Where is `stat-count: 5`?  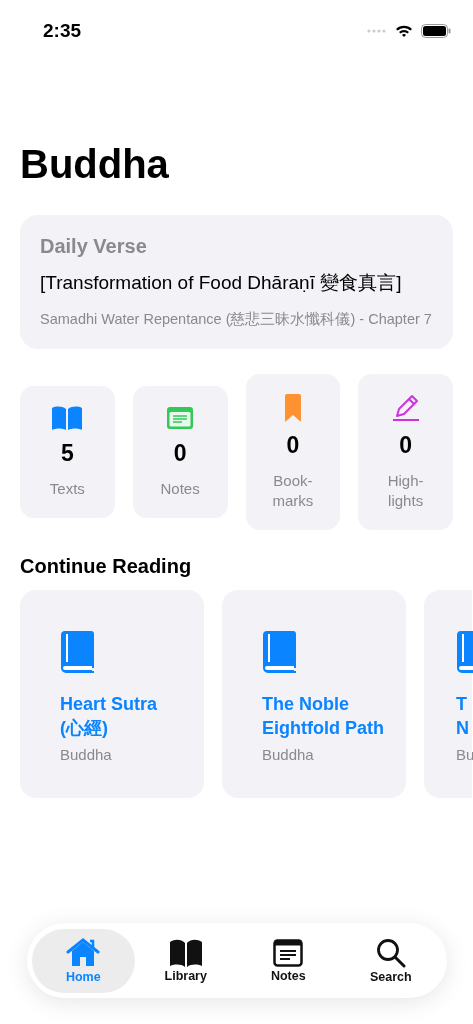 stat-count: 5 is located at coordinates (67, 453).